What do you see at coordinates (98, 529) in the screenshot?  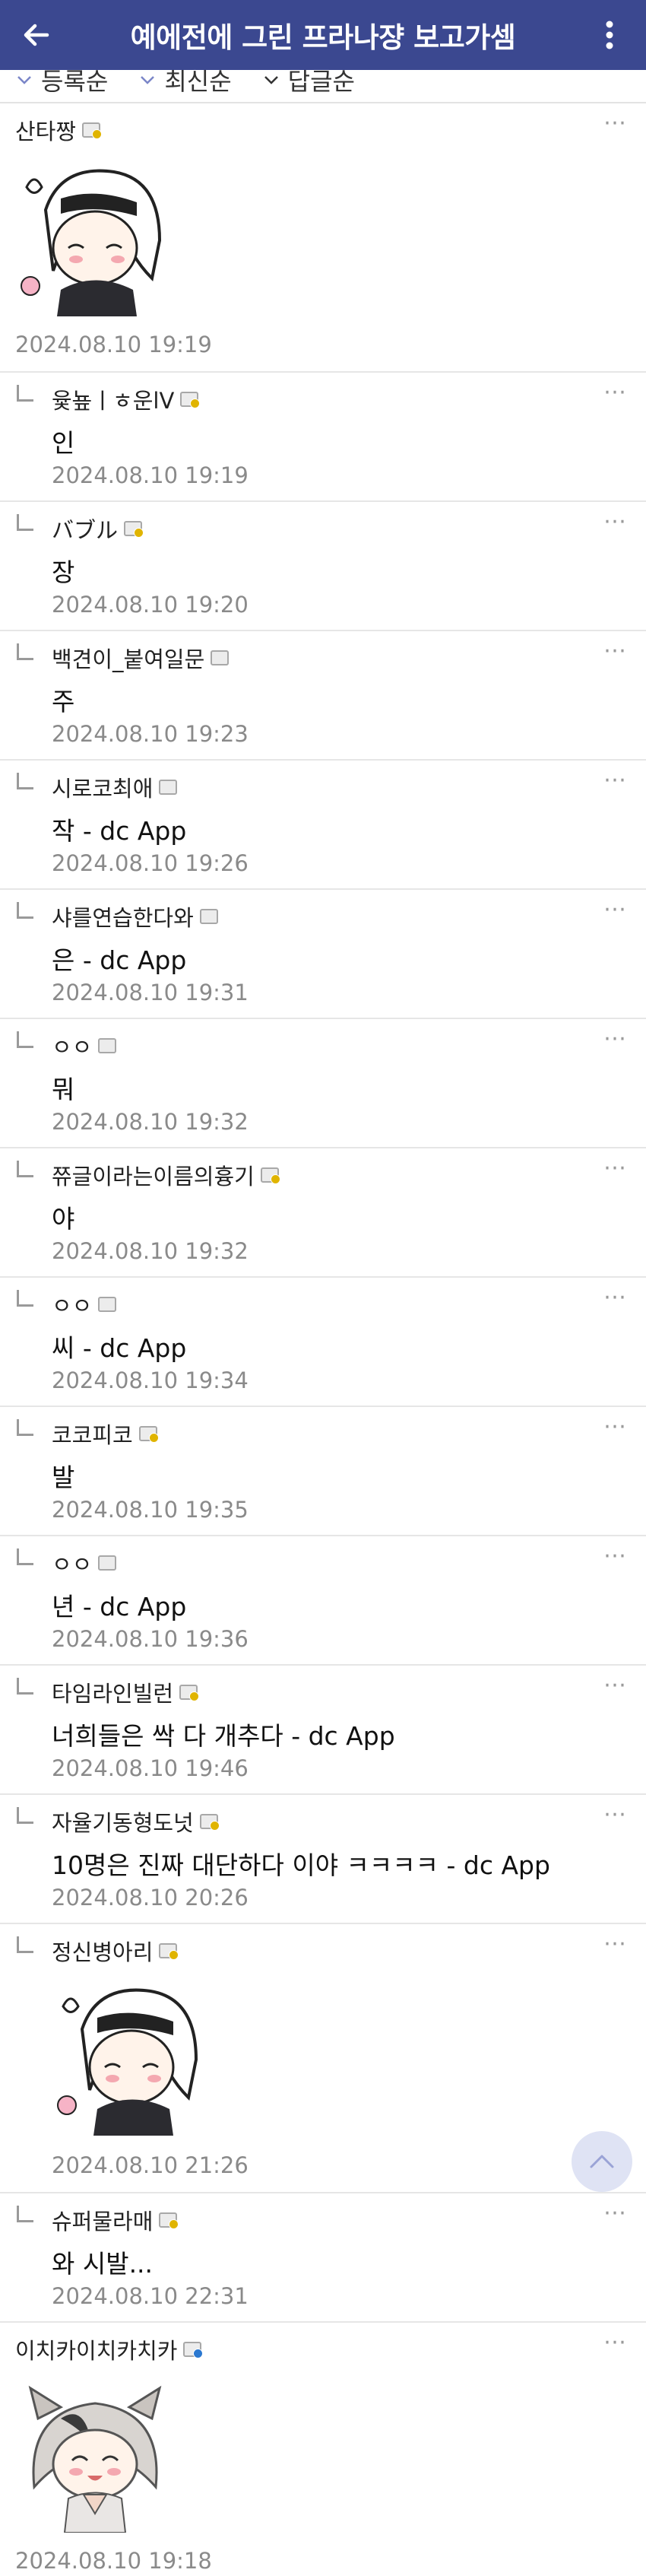 I see `comment-author: バブル` at bounding box center [98, 529].